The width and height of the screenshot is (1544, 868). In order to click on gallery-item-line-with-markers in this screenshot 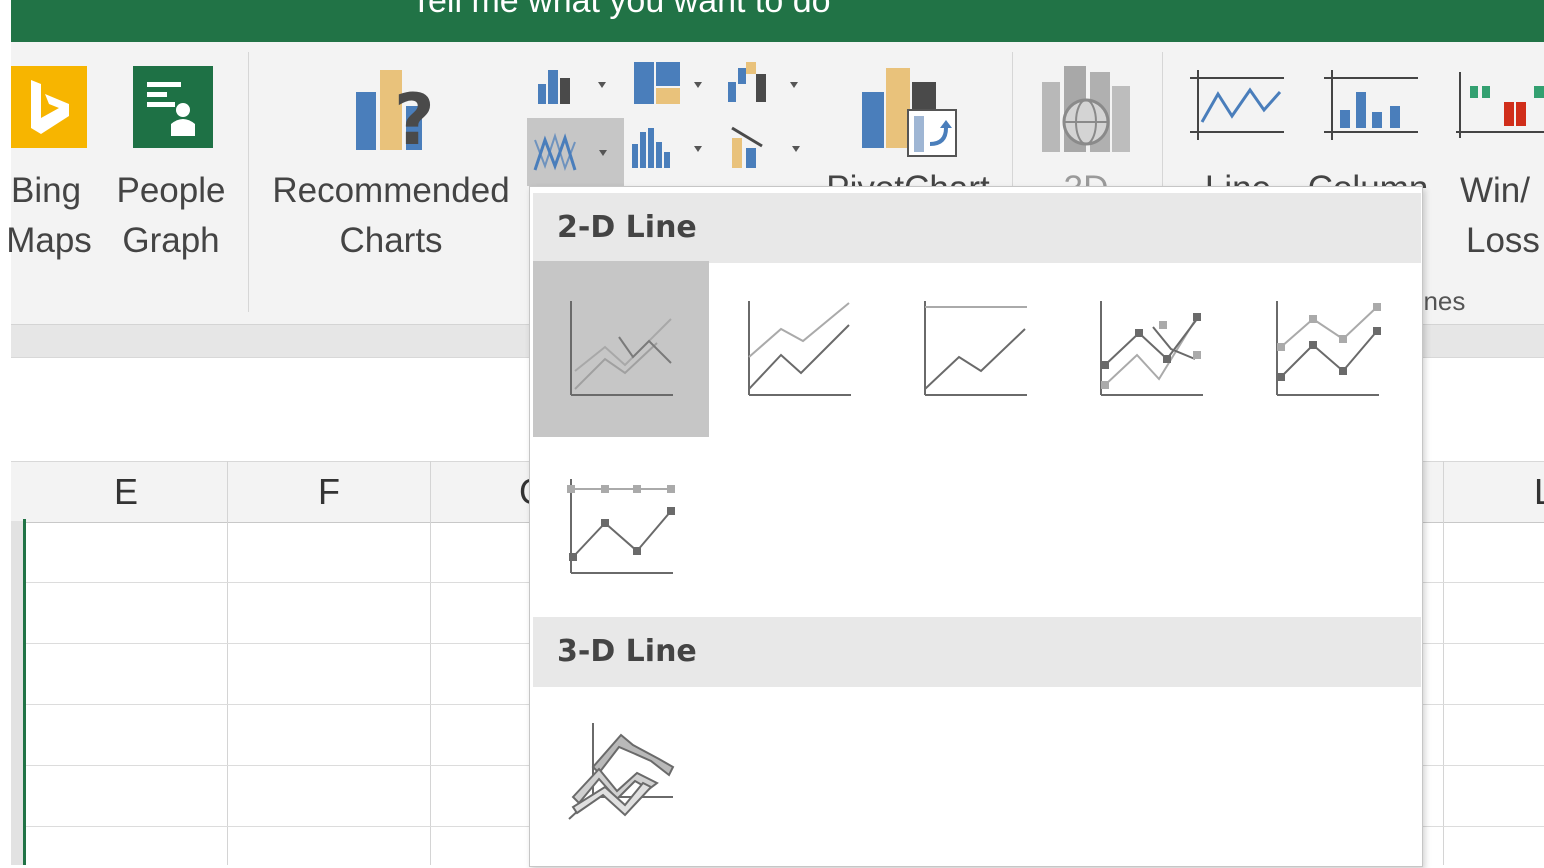, I will do `click(1151, 349)`.